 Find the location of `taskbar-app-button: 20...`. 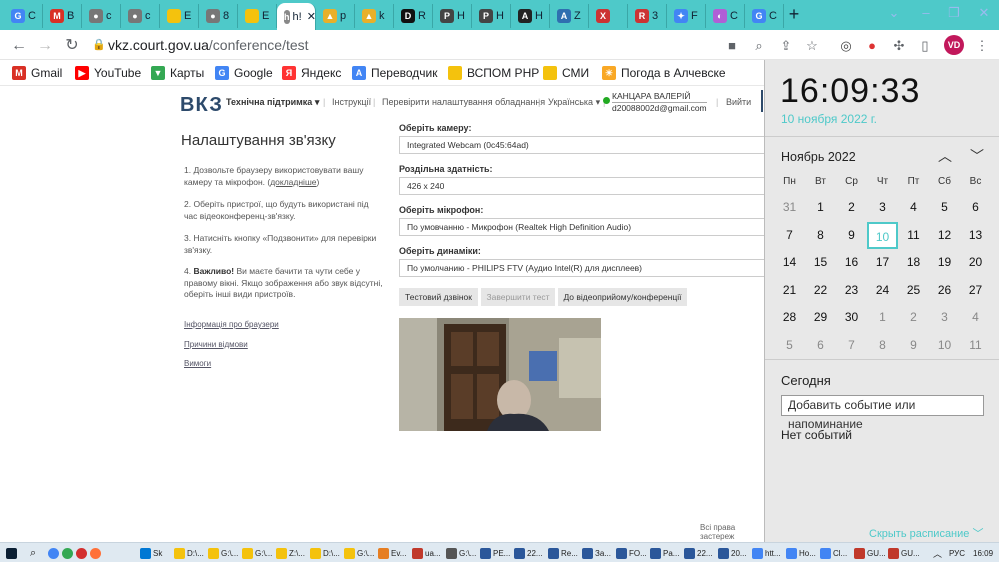

taskbar-app-button: 20... is located at coordinates (732, 553).